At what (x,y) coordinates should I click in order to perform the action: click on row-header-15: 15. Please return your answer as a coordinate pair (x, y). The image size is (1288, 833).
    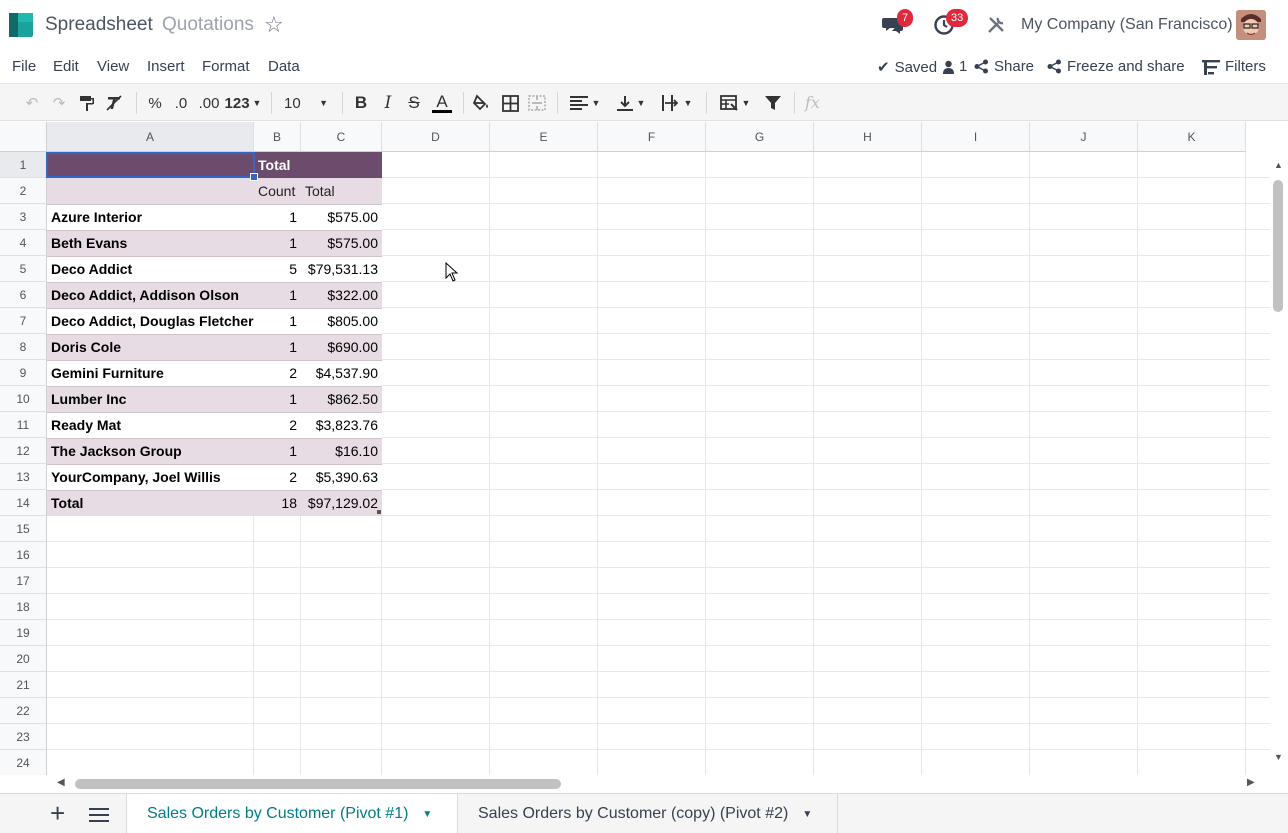
    Looking at the image, I should click on (23, 529).